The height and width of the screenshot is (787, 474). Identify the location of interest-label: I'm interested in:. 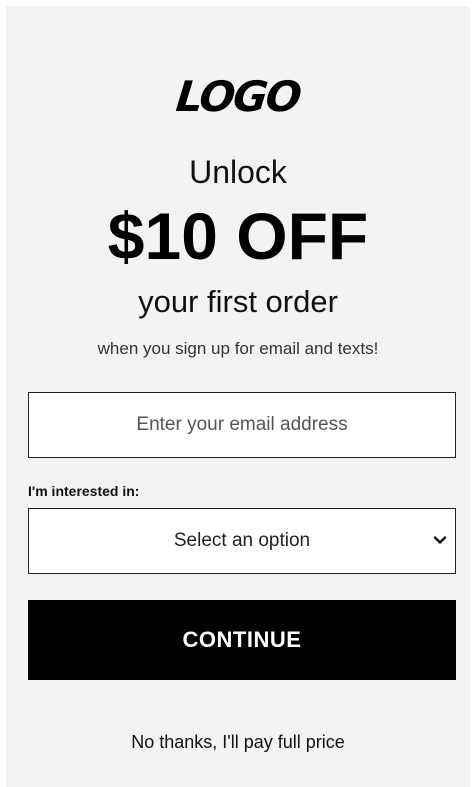
(84, 491).